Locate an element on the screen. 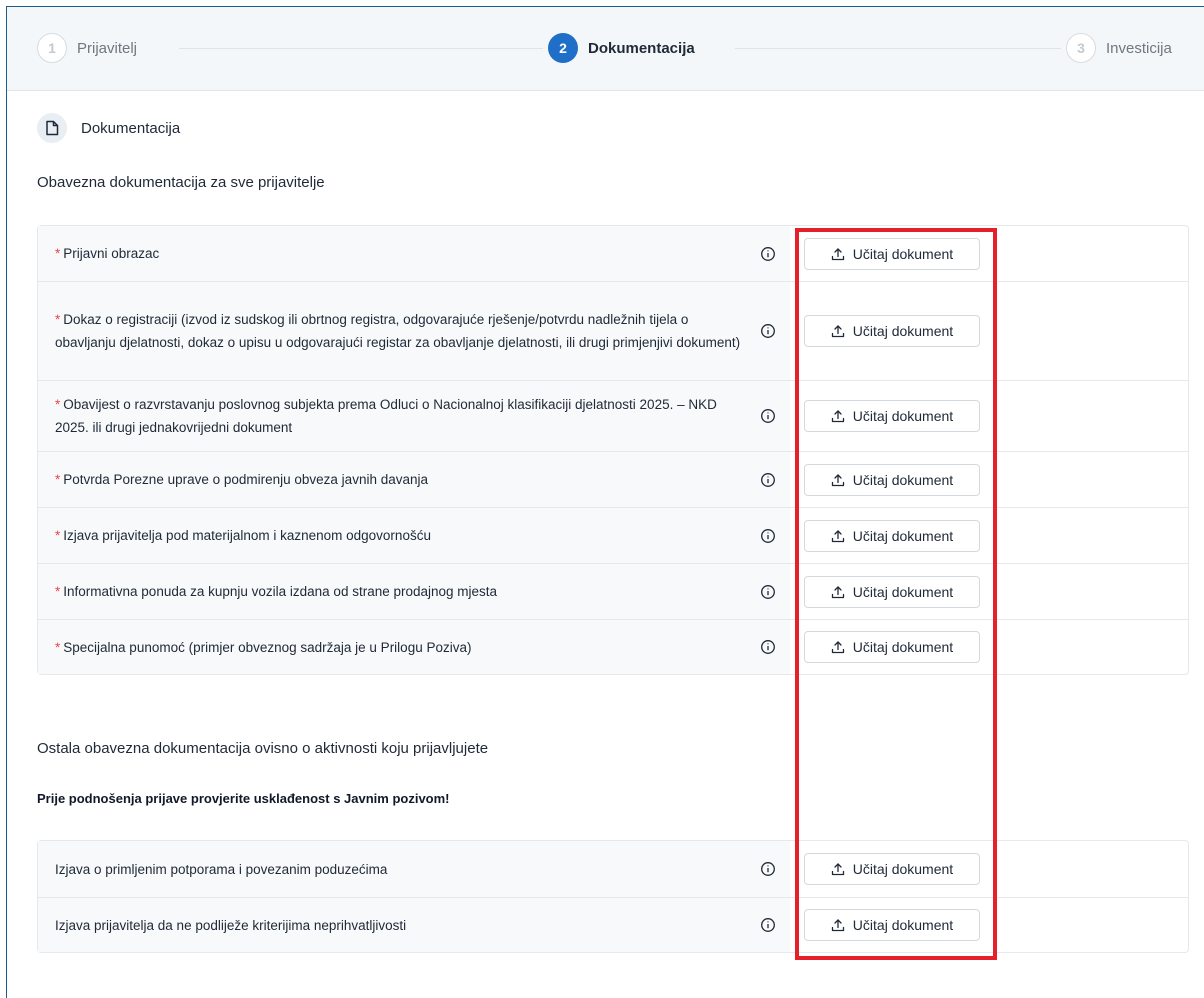 The height and width of the screenshot is (998, 1204). document-label-text: Prijavni obrazac is located at coordinates (111, 253).